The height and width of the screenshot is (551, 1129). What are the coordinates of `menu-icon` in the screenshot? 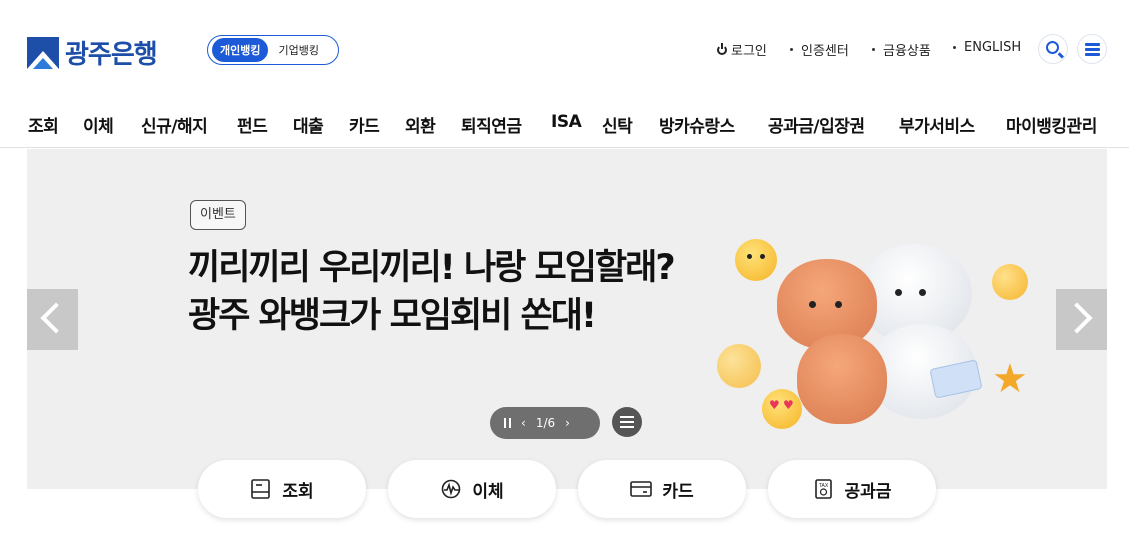 It's located at (1092, 49).